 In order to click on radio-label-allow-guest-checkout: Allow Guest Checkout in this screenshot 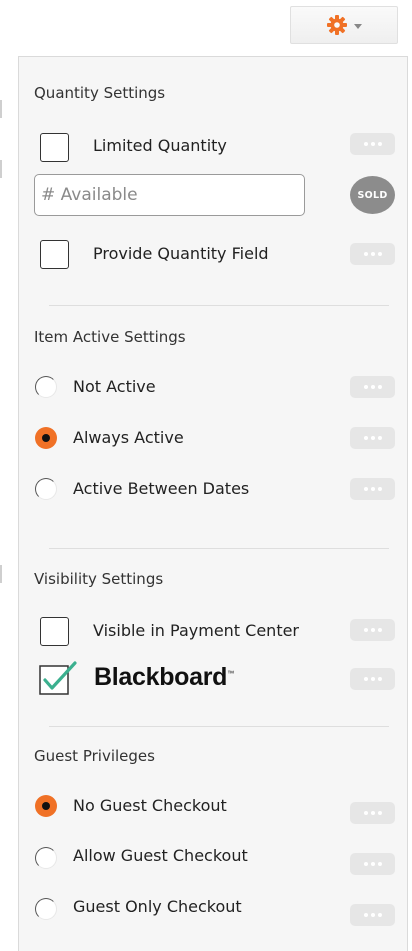, I will do `click(160, 855)`.